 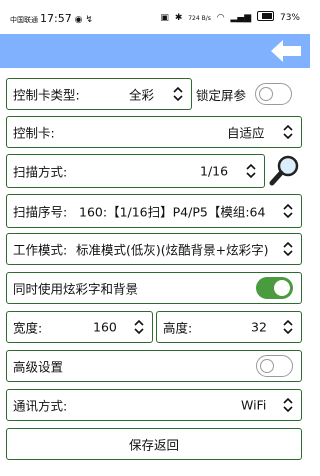 What do you see at coordinates (105, 327) in the screenshot?
I see `width-value: 160` at bounding box center [105, 327].